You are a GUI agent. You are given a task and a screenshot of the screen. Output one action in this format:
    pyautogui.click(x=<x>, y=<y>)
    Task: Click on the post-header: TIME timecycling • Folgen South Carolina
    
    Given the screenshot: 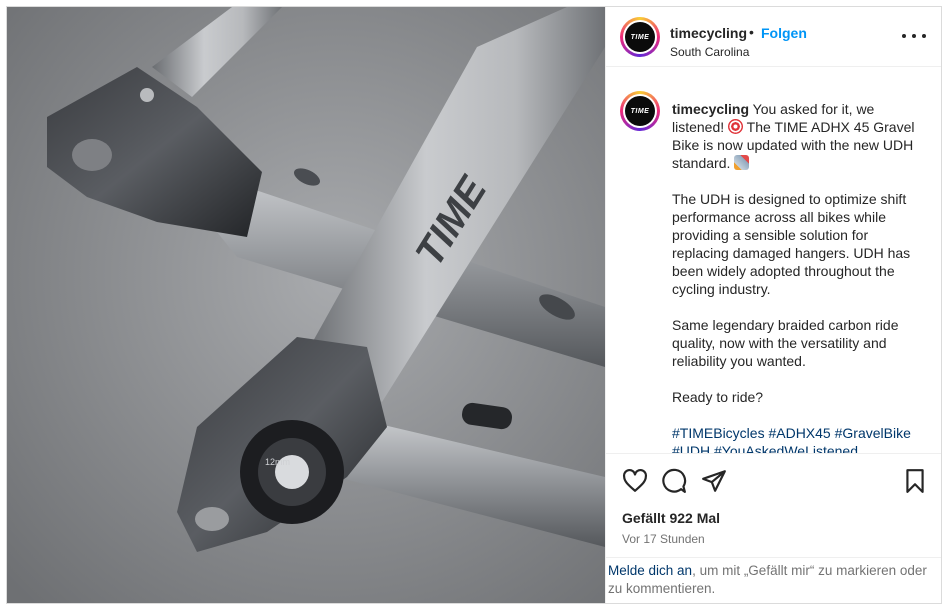 What is the action you would take?
    pyautogui.click(x=773, y=37)
    